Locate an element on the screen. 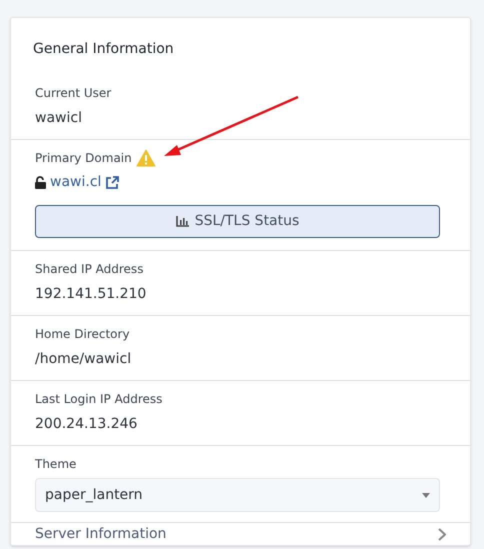 The width and height of the screenshot is (484, 549). ssl-status-button: SSL/TLS Status is located at coordinates (237, 221).